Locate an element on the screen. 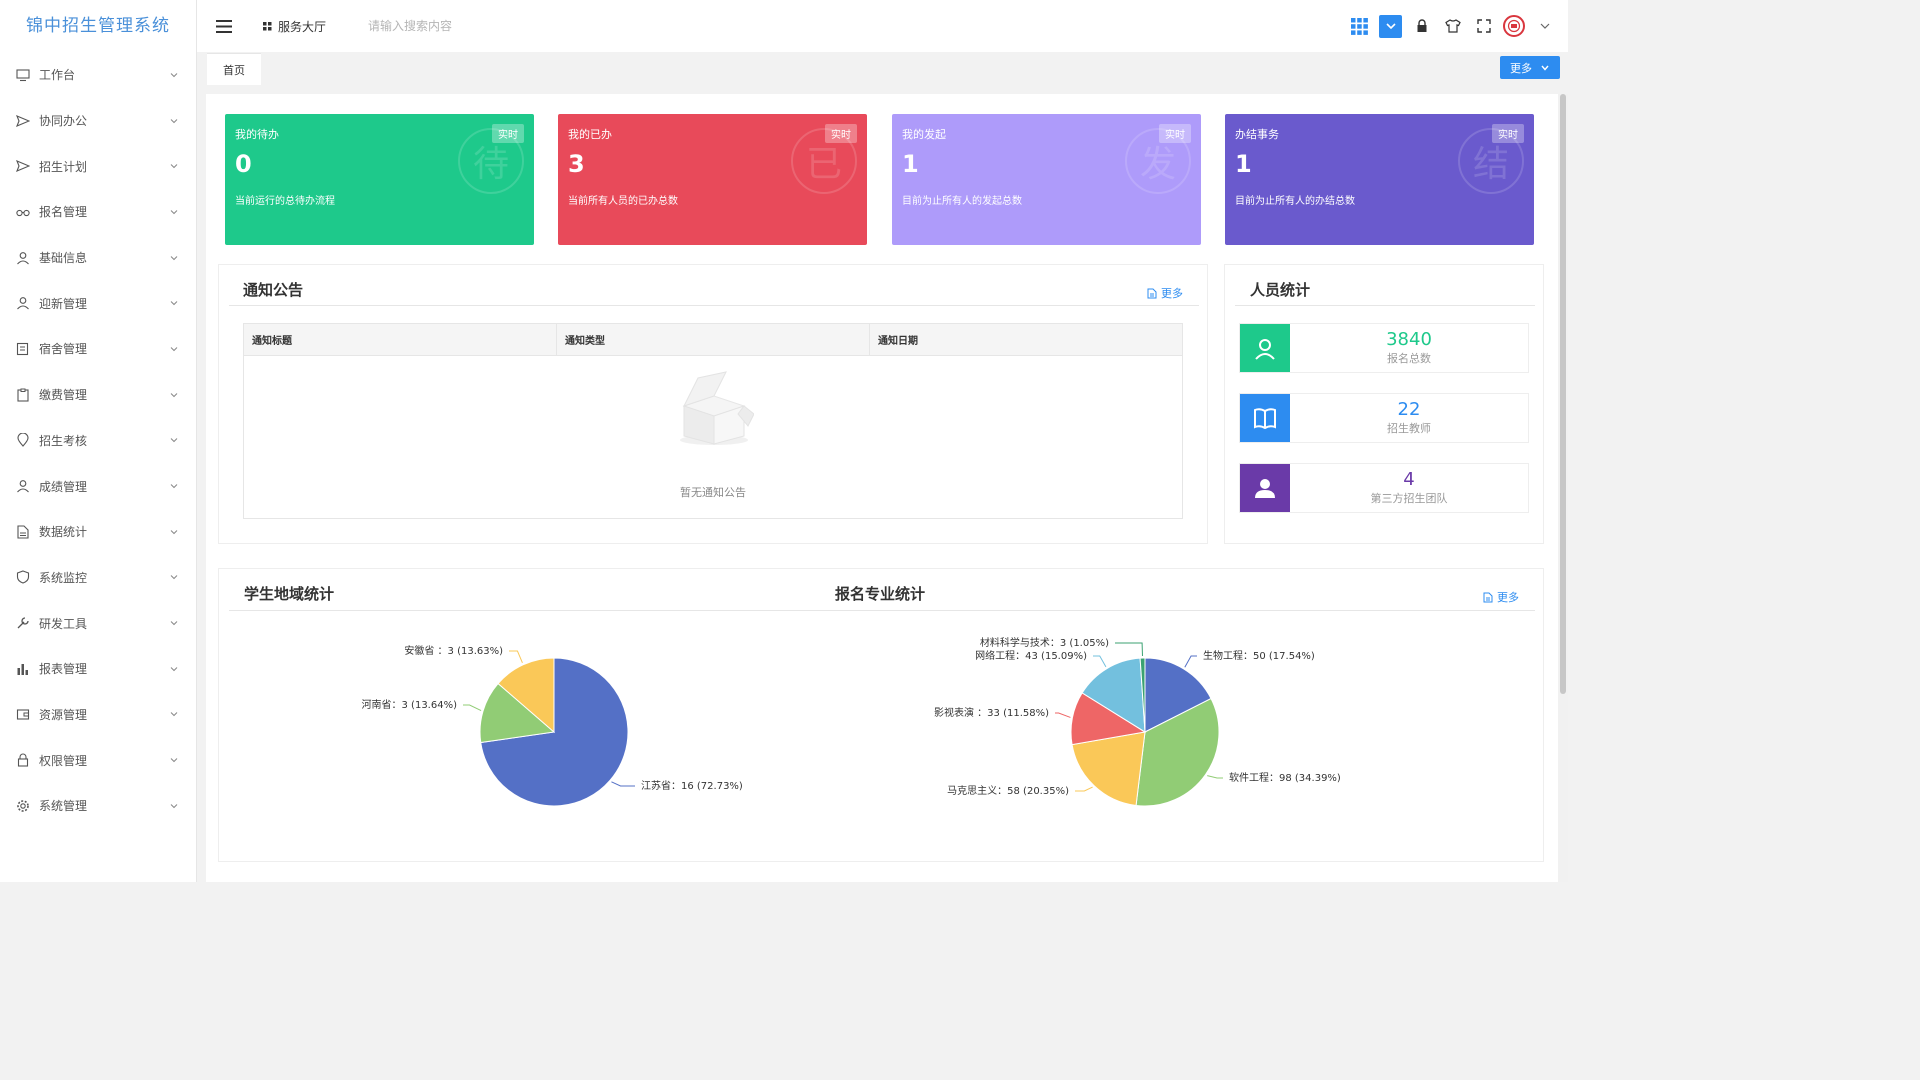  sidebar-item: 研发工具 is located at coordinates (98, 623).